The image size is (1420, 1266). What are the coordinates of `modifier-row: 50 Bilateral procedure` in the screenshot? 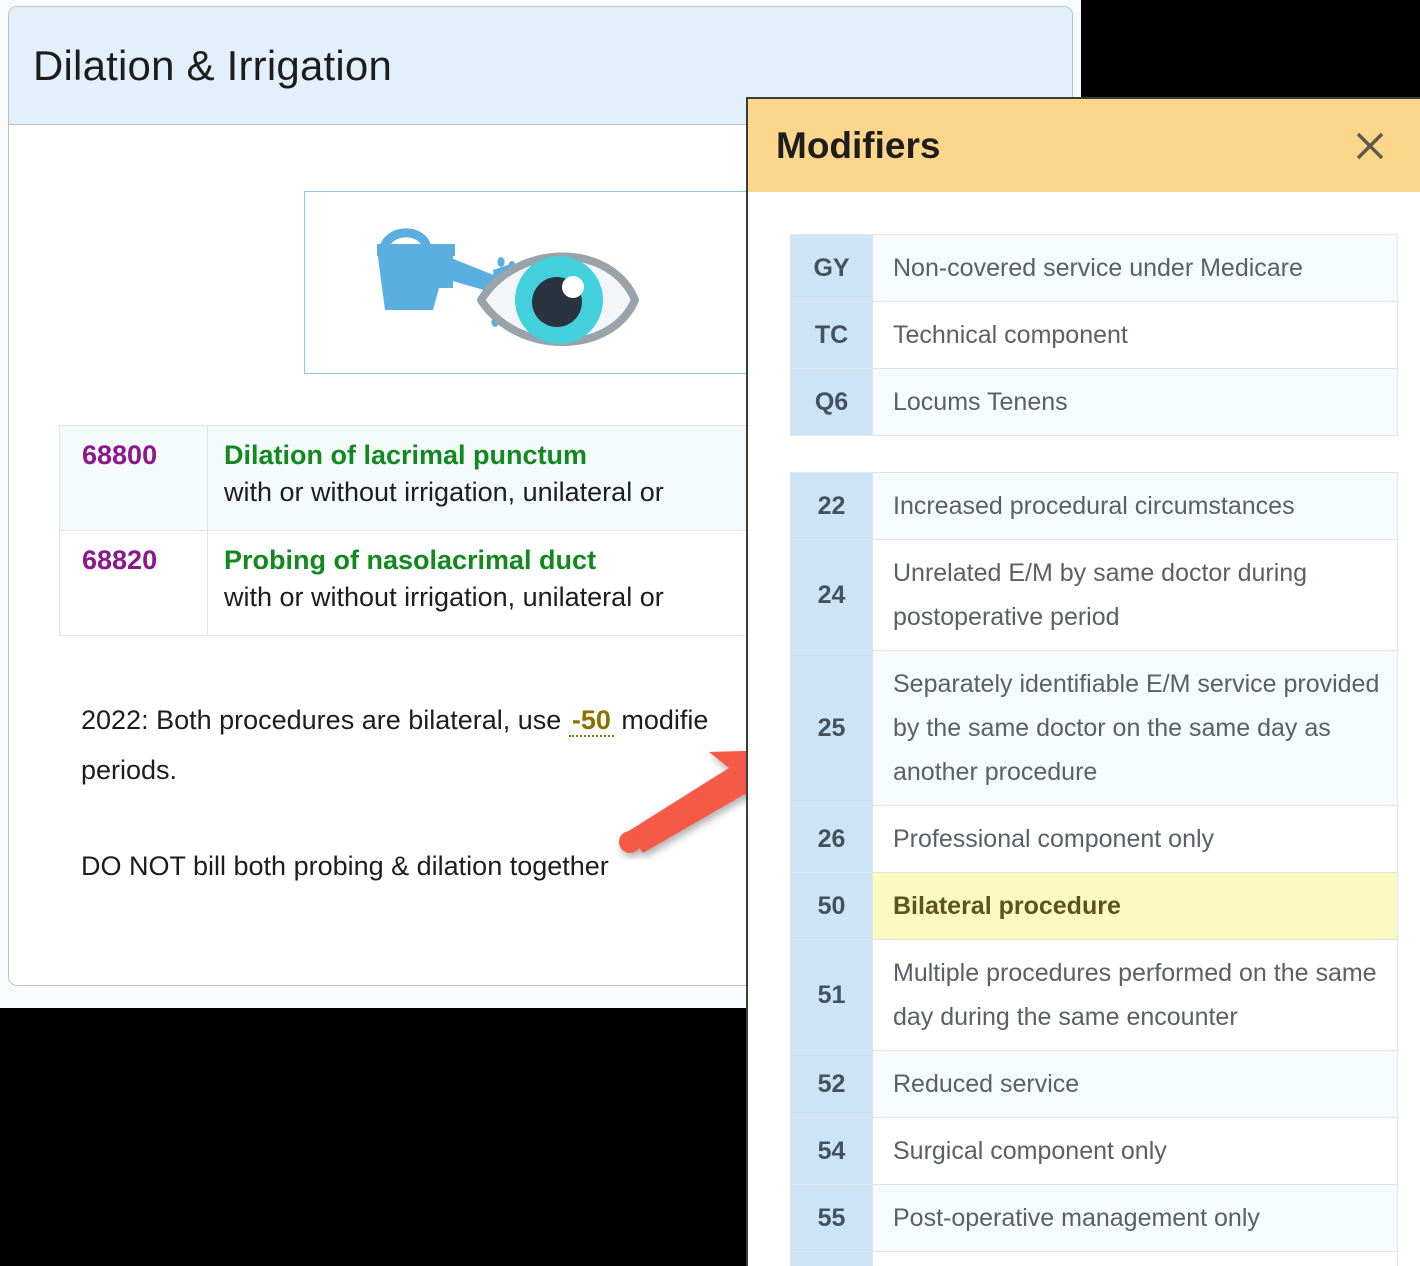 It's located at (1094, 906).